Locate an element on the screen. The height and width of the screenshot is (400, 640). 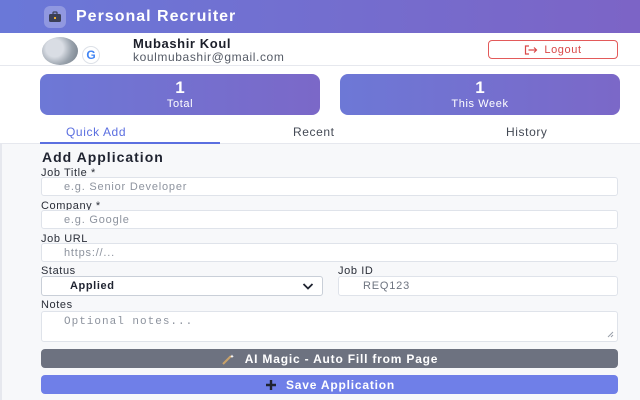
chevron-down-icon is located at coordinates (308, 286).